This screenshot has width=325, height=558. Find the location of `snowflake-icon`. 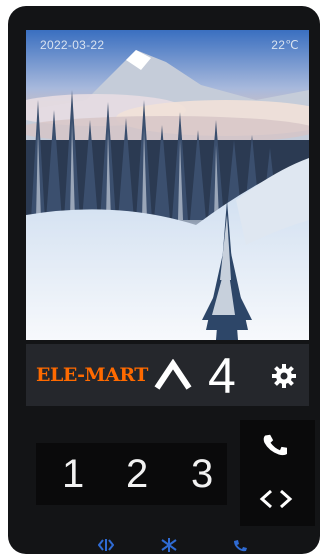

snowflake-icon is located at coordinates (169, 545).